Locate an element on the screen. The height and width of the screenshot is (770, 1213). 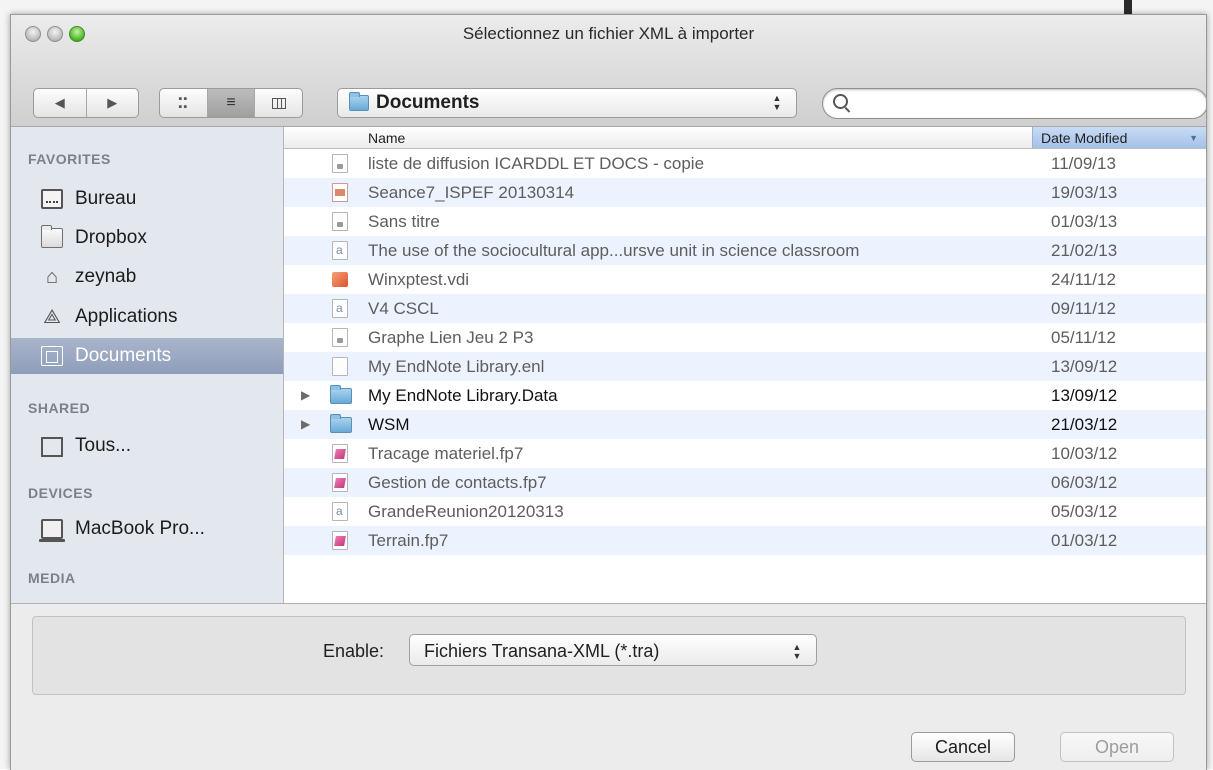
table-row: GrandeReunion20120313 05/03/12 is located at coordinates (745, 511).